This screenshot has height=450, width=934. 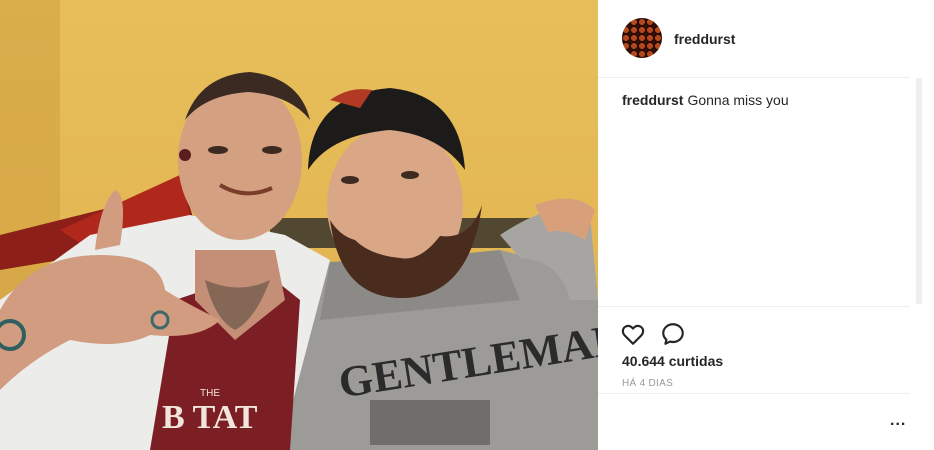 I want to click on tshirt-small-text: THE, so click(x=210, y=393).